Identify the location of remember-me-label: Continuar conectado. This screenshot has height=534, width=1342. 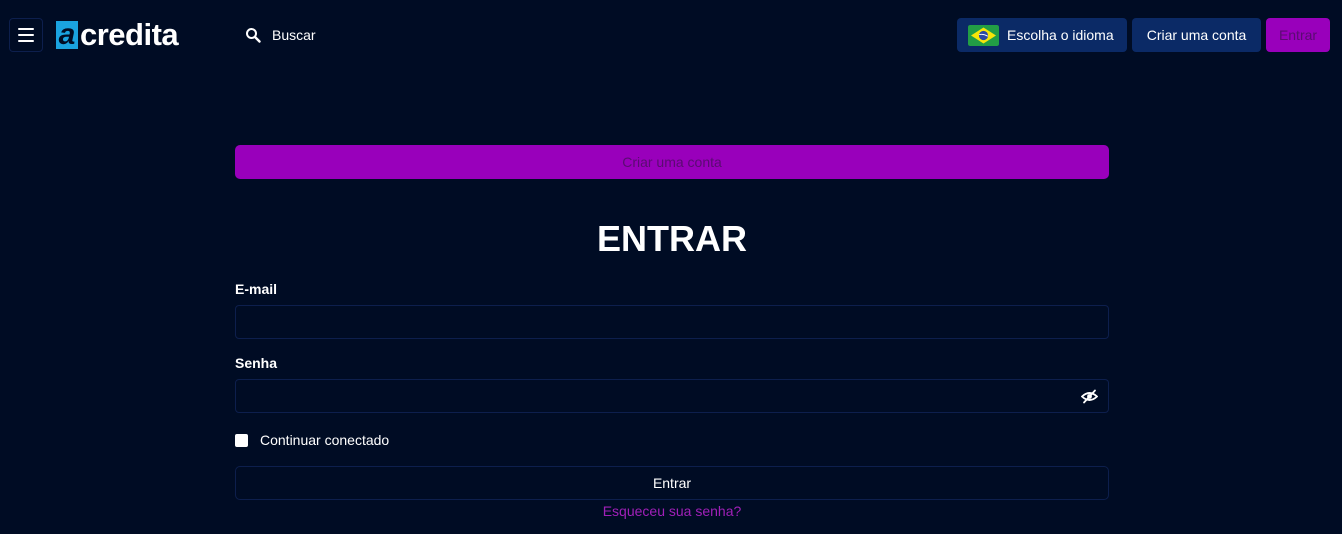
(325, 440).